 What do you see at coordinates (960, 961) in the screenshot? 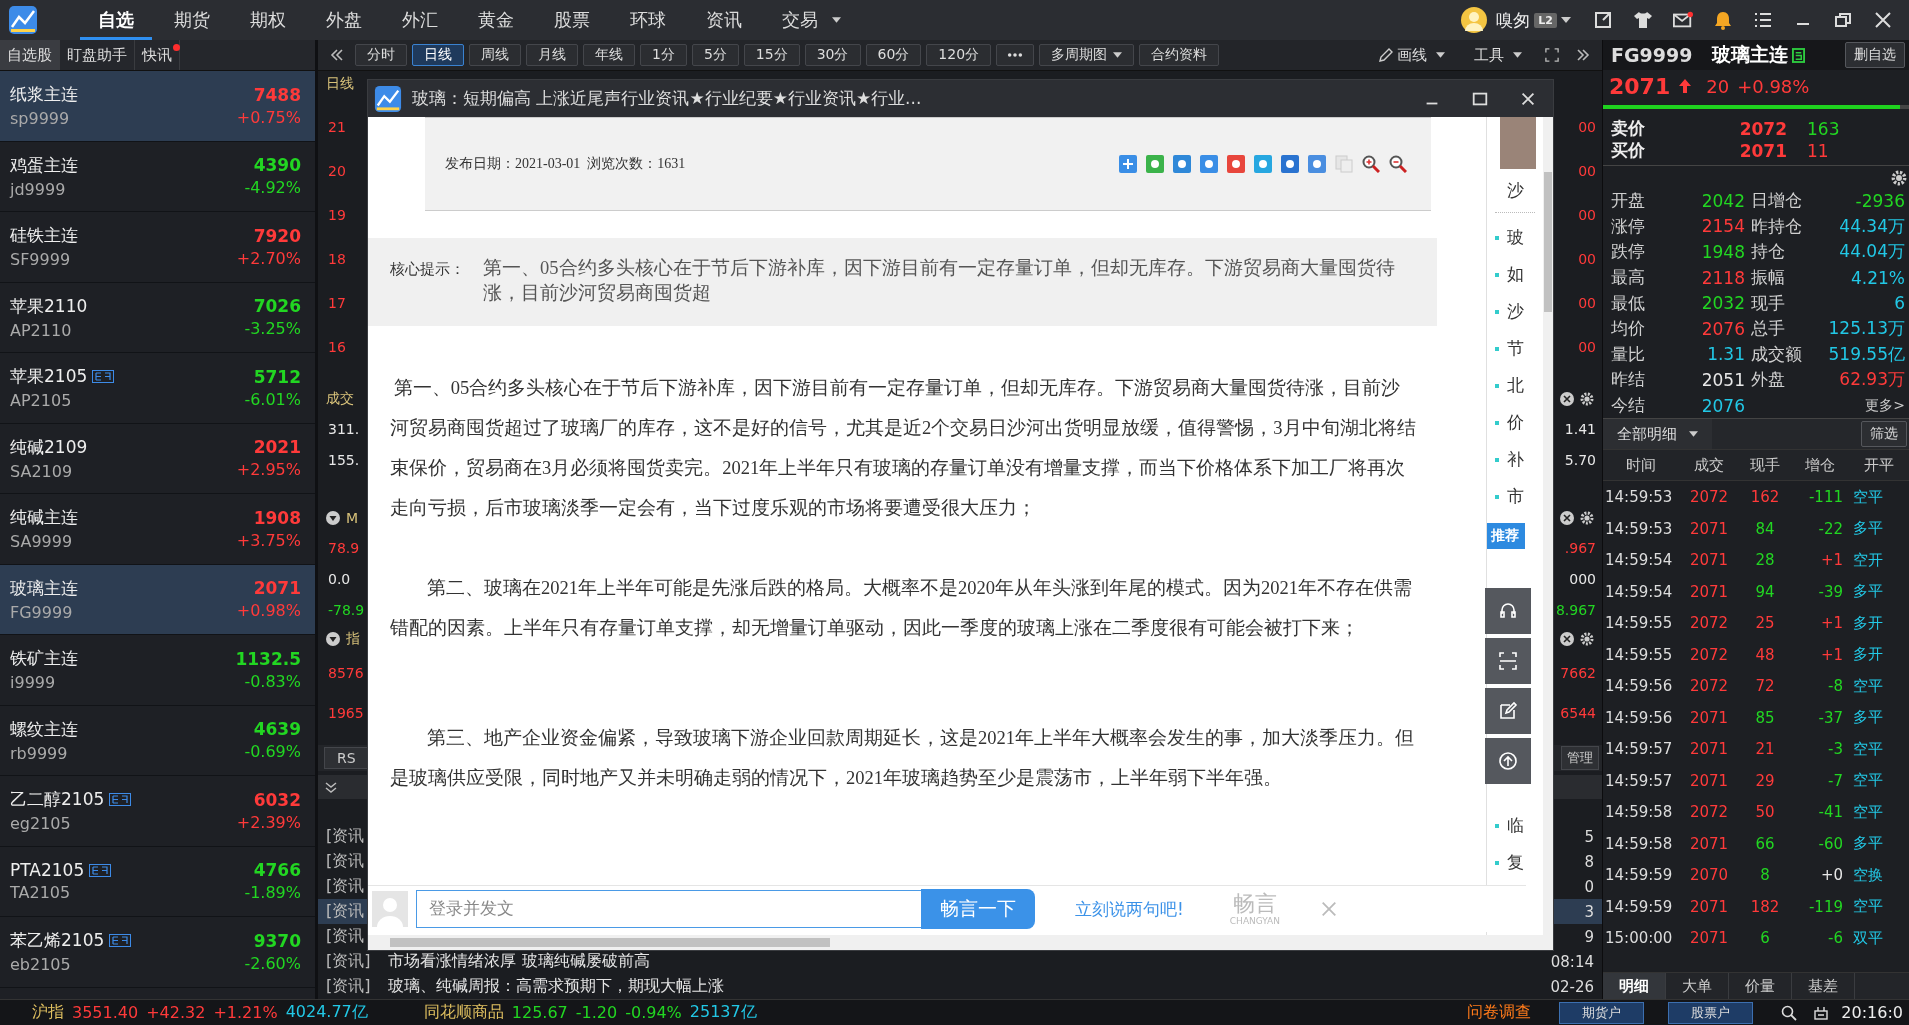
I see `news-row: [资讯] 市场看涨情绪浓厚 玻璃纯碱屡破前高 08:14` at bounding box center [960, 961].